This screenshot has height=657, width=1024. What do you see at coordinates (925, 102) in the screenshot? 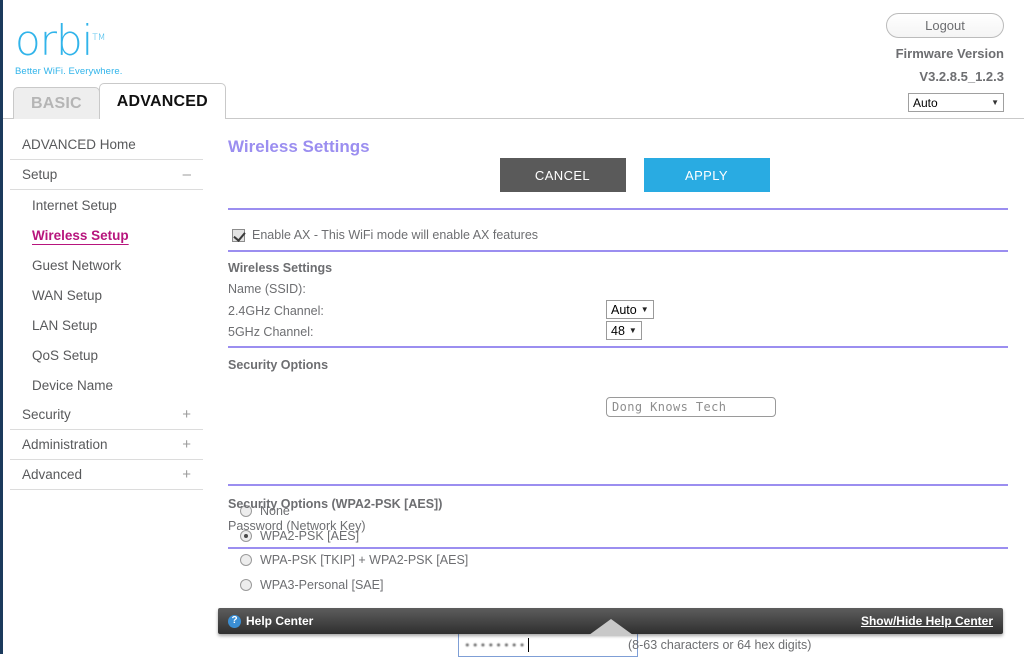
I see `language-select-value: Auto` at bounding box center [925, 102].